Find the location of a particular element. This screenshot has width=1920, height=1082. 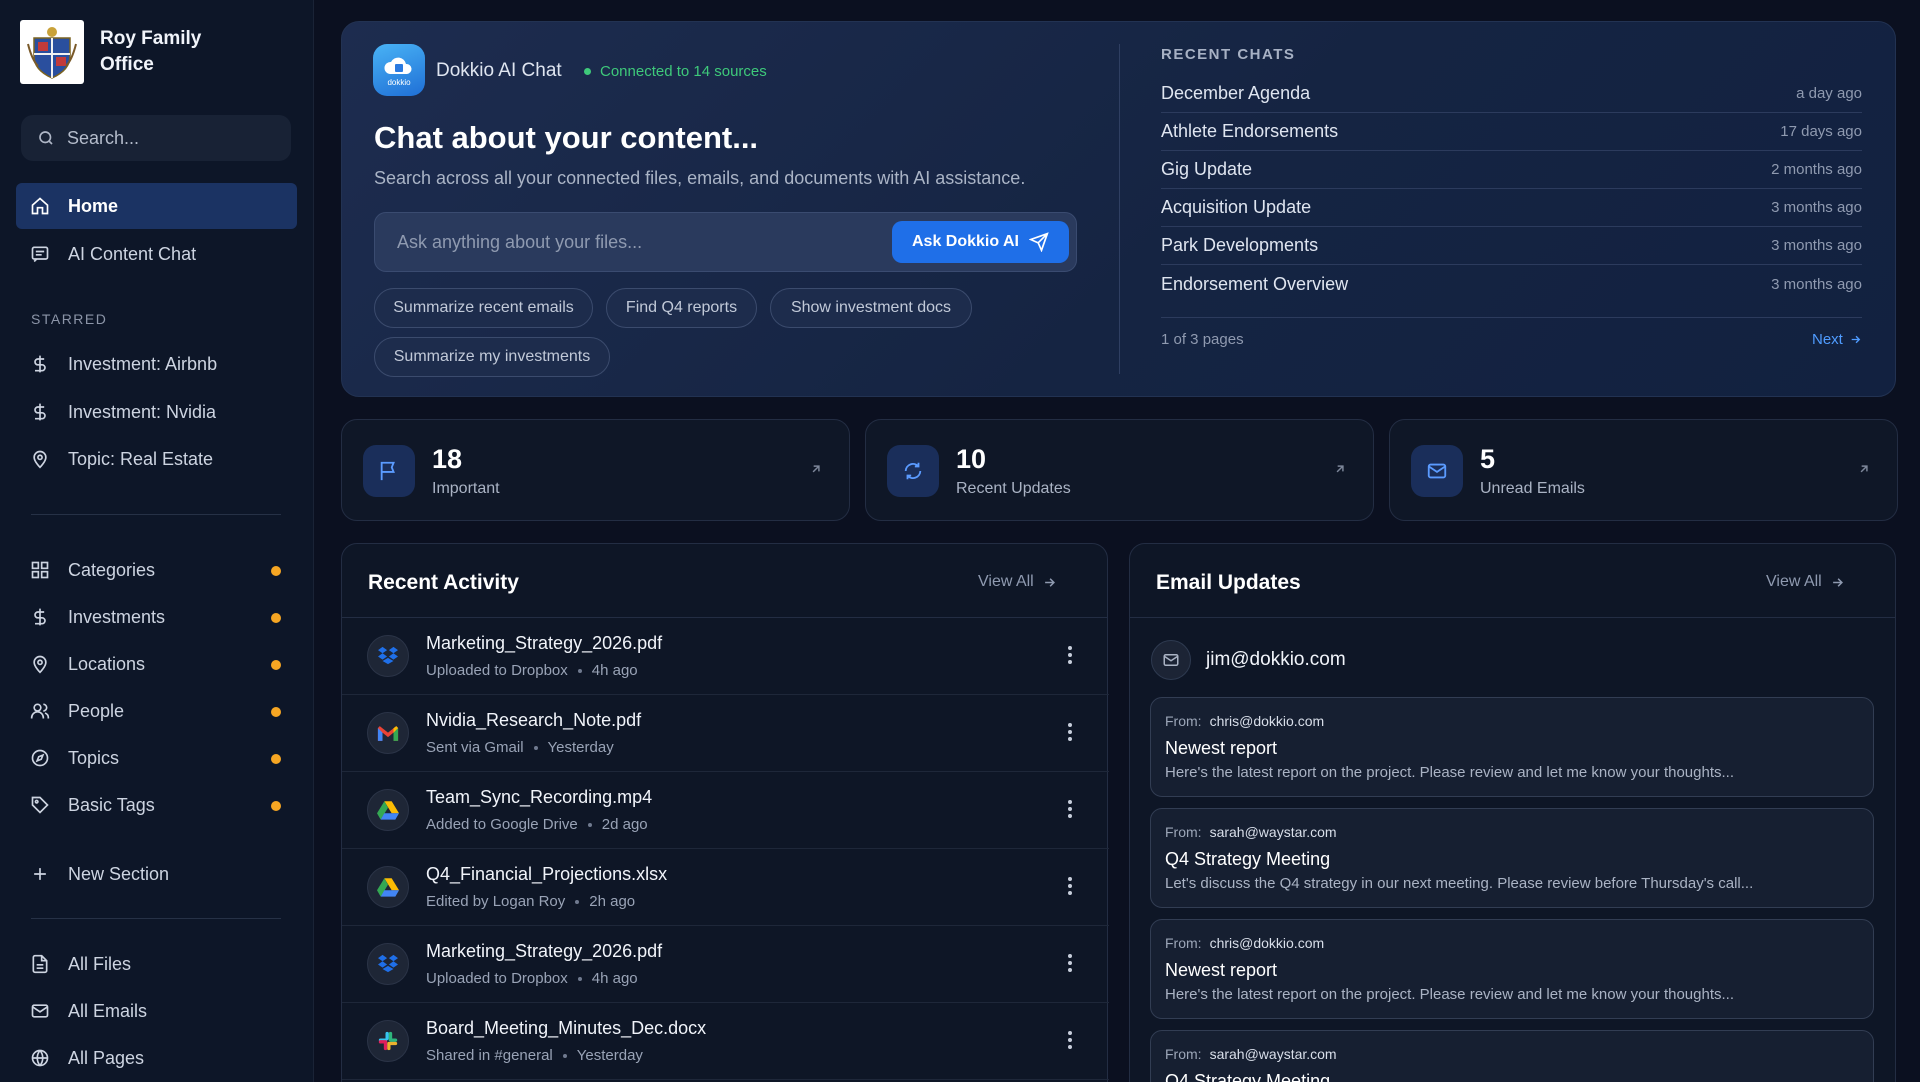

recent-chat-item: Athlete Endorsements 17 days ago is located at coordinates (1511, 132).